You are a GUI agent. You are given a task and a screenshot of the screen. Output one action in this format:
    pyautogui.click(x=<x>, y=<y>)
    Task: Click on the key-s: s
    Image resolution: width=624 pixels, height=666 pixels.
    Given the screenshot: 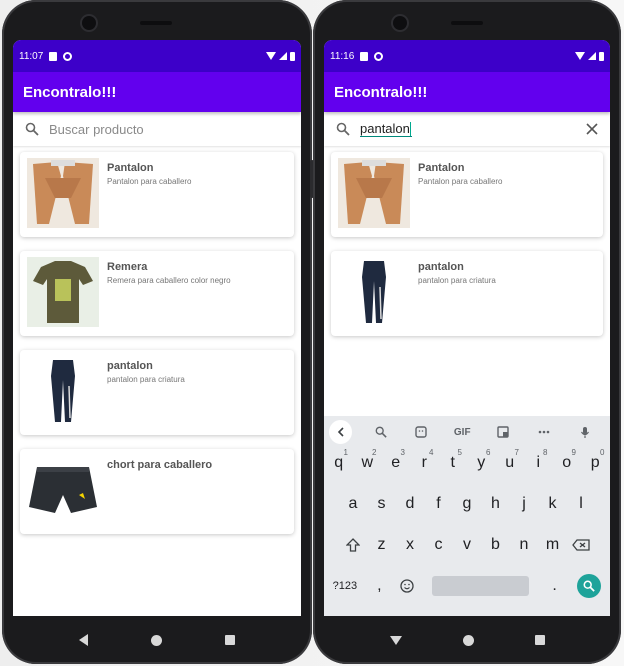 What is the action you would take?
    pyautogui.click(x=381, y=503)
    